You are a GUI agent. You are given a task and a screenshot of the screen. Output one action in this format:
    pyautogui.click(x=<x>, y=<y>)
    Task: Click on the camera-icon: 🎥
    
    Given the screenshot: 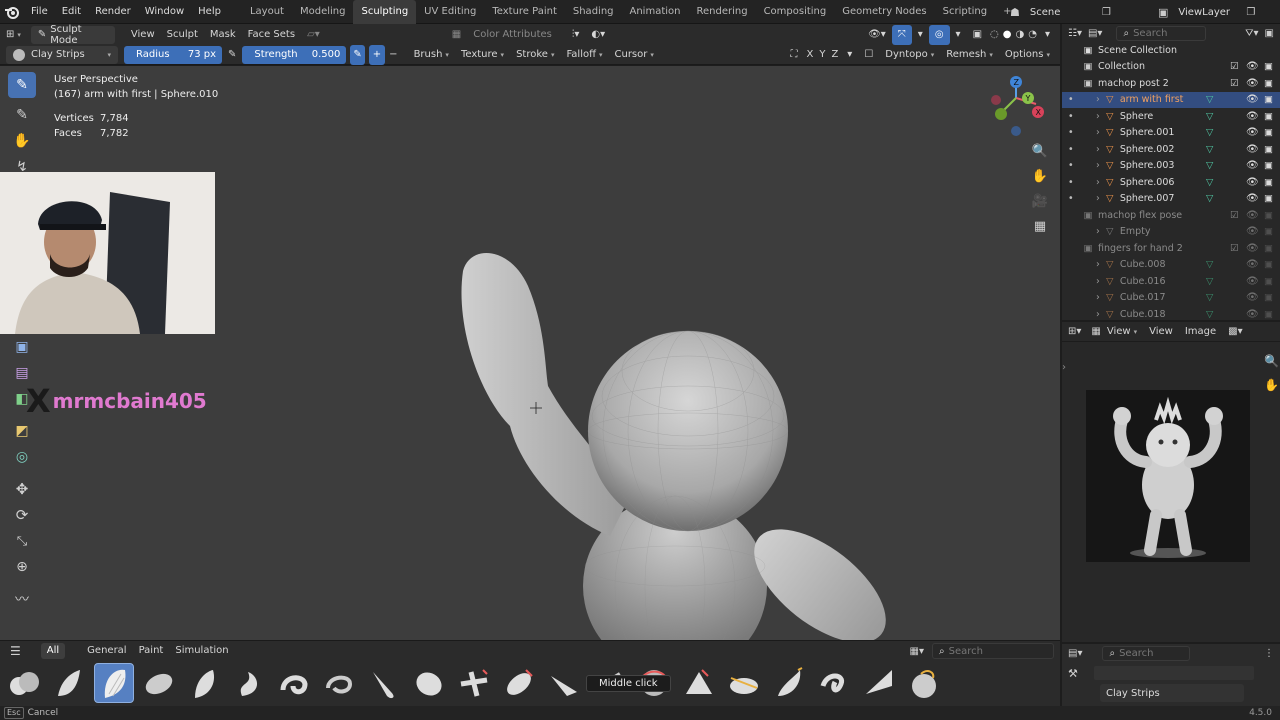 What is the action you would take?
    pyautogui.click(x=1040, y=206)
    